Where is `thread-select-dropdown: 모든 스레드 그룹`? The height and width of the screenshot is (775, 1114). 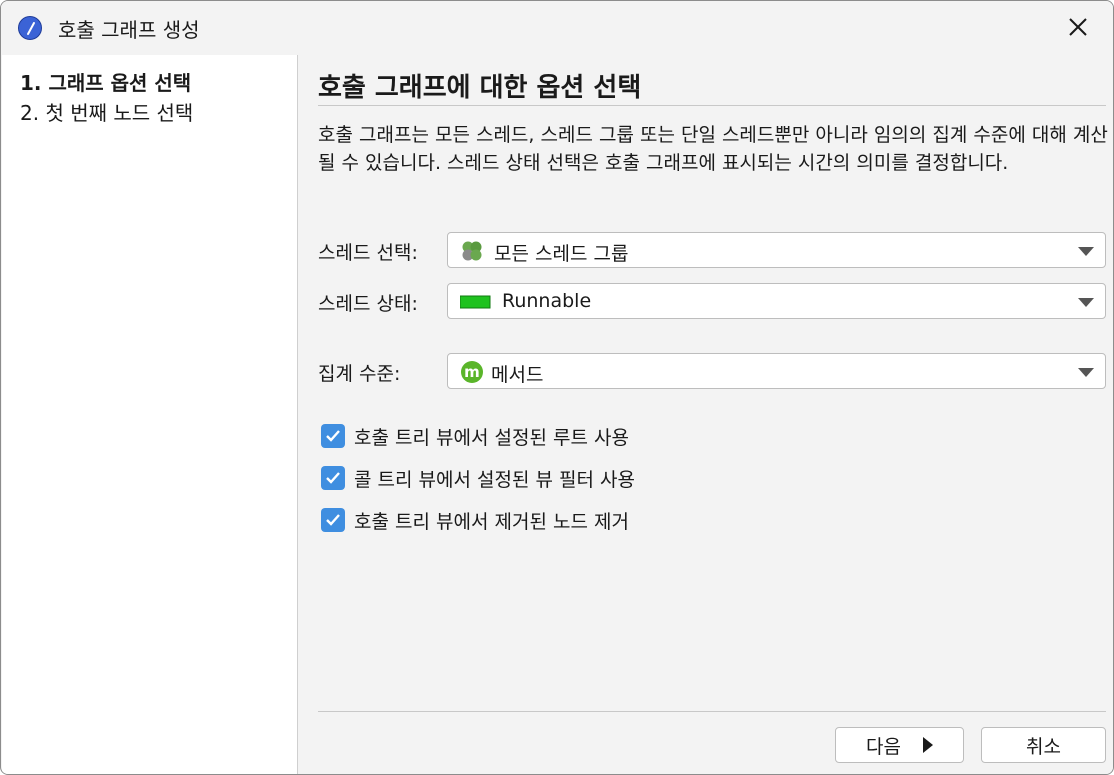
thread-select-dropdown: 모든 스레드 그룹 is located at coordinates (776, 250).